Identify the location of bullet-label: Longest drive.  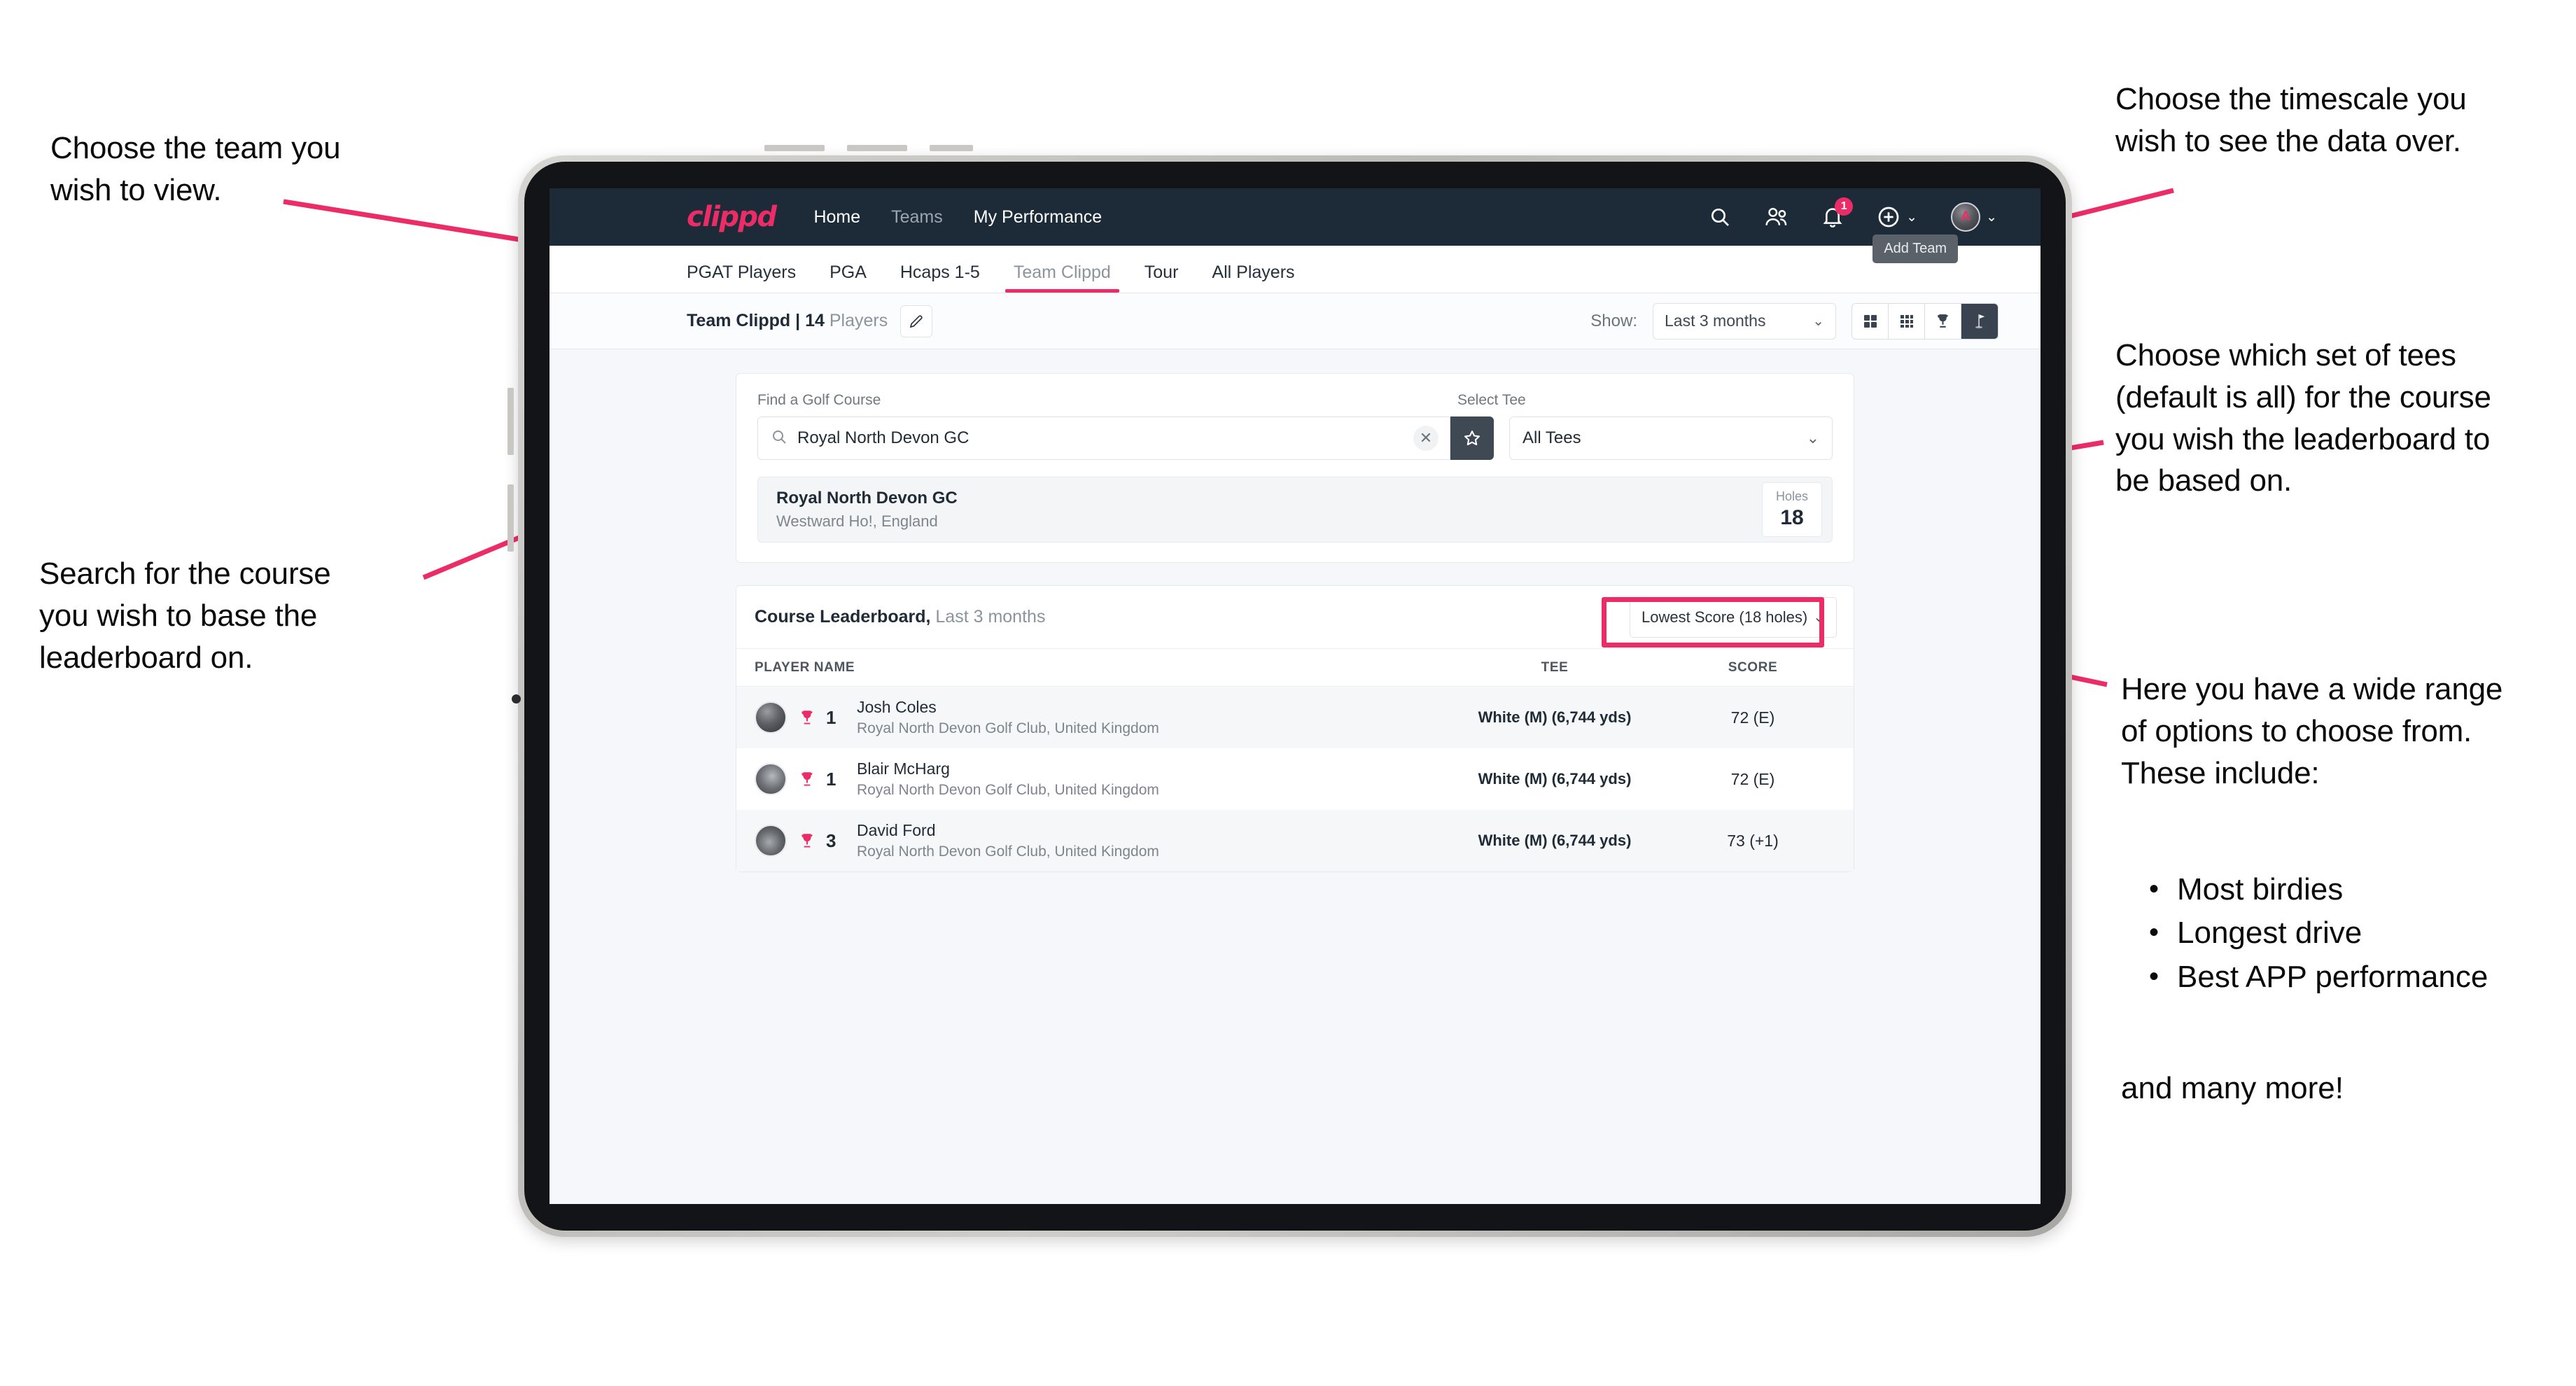
(2269, 933).